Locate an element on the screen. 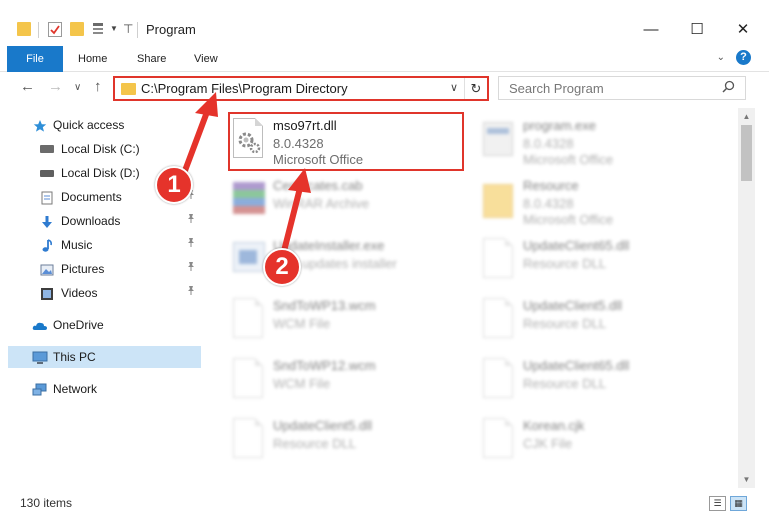 This screenshot has width=769, height=522. callout-1: 1 is located at coordinates (174, 185).